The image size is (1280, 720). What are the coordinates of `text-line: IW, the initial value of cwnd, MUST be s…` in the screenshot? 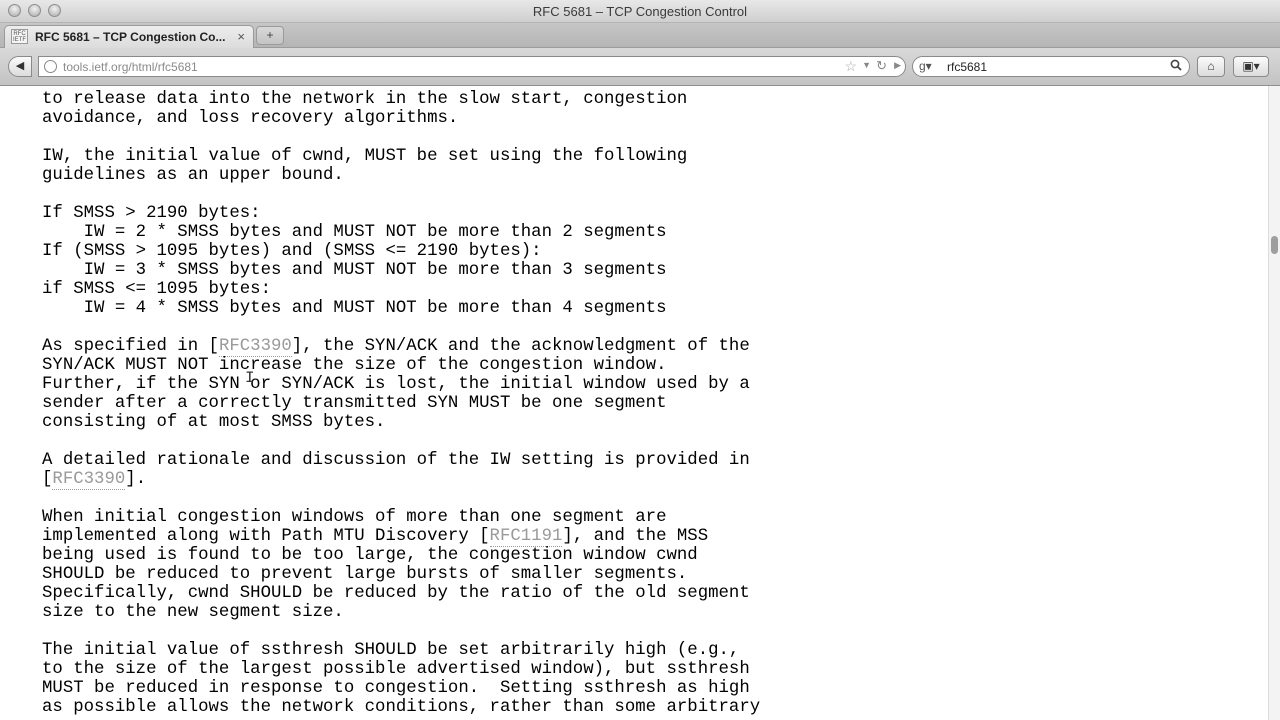 It's located at (365, 156).